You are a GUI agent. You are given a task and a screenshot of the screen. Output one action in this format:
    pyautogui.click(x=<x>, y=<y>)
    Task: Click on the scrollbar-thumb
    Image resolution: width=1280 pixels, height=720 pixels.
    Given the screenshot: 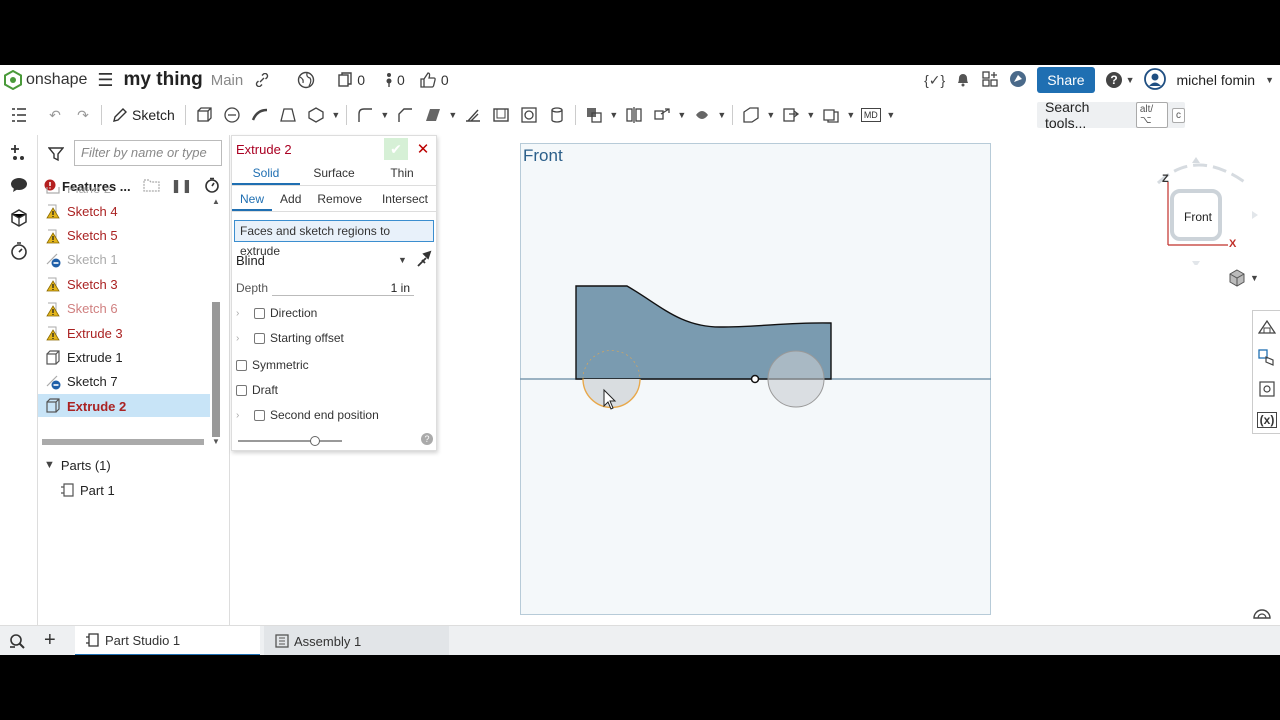 What is the action you would take?
    pyautogui.click(x=216, y=369)
    